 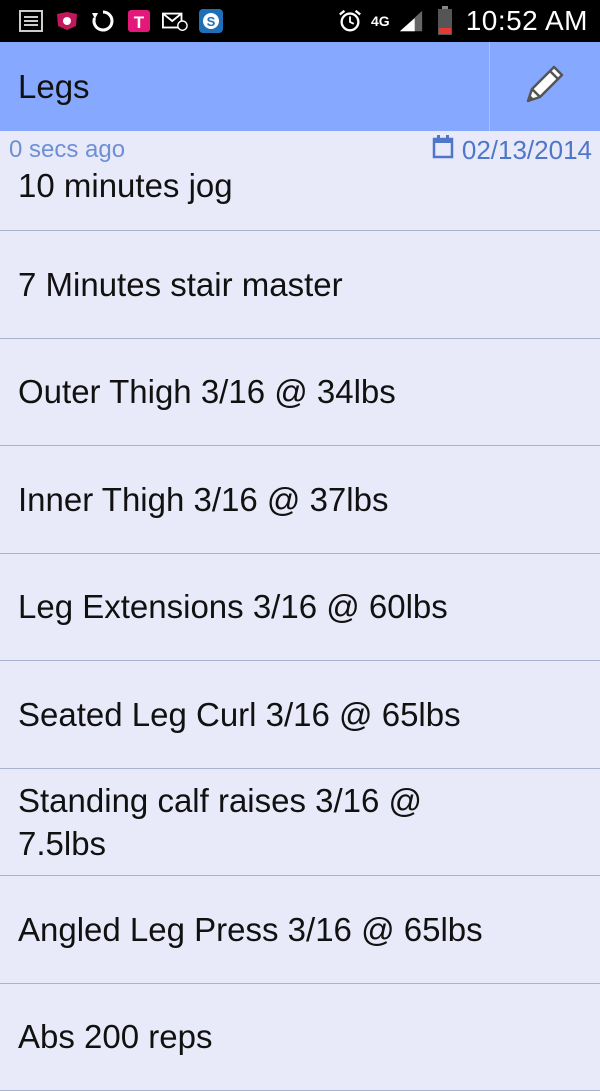 I want to click on list-item: Inner Thigh 3/16 @ 37lbs, so click(x=300, y=500).